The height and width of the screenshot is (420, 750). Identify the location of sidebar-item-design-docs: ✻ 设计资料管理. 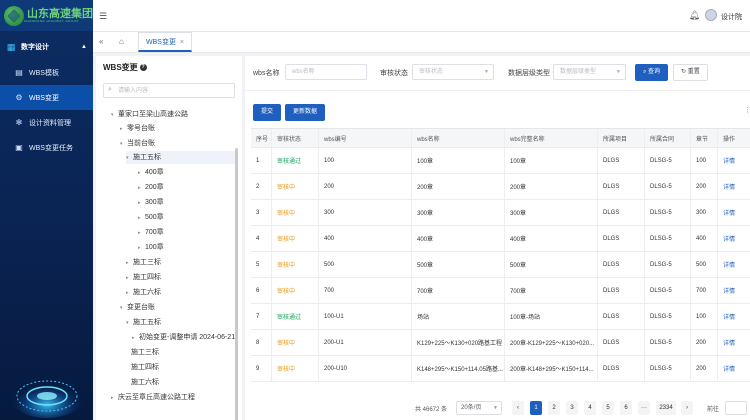
(46, 122).